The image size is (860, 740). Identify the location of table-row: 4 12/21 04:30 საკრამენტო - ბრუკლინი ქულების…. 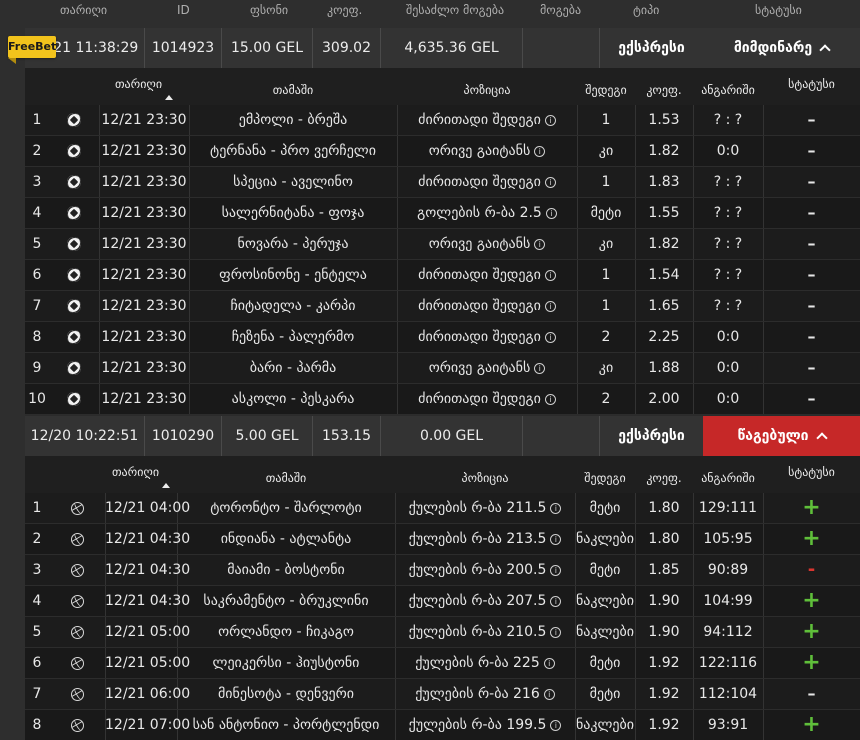
(442, 601).